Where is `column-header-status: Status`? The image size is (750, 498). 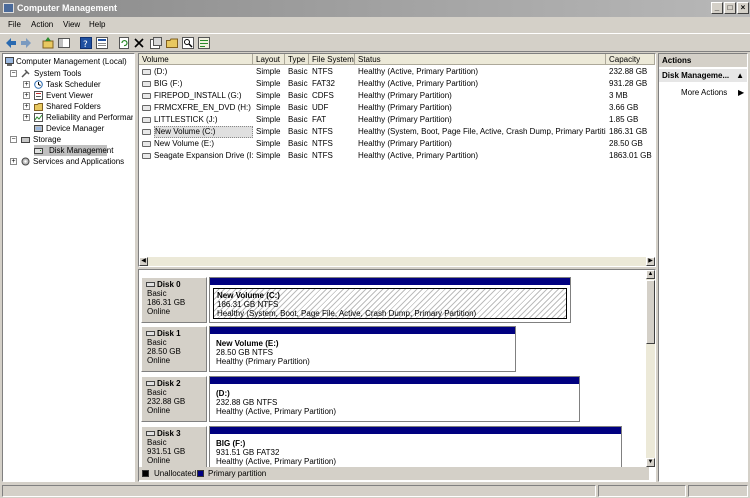
column-header-status: Status is located at coordinates (480, 59).